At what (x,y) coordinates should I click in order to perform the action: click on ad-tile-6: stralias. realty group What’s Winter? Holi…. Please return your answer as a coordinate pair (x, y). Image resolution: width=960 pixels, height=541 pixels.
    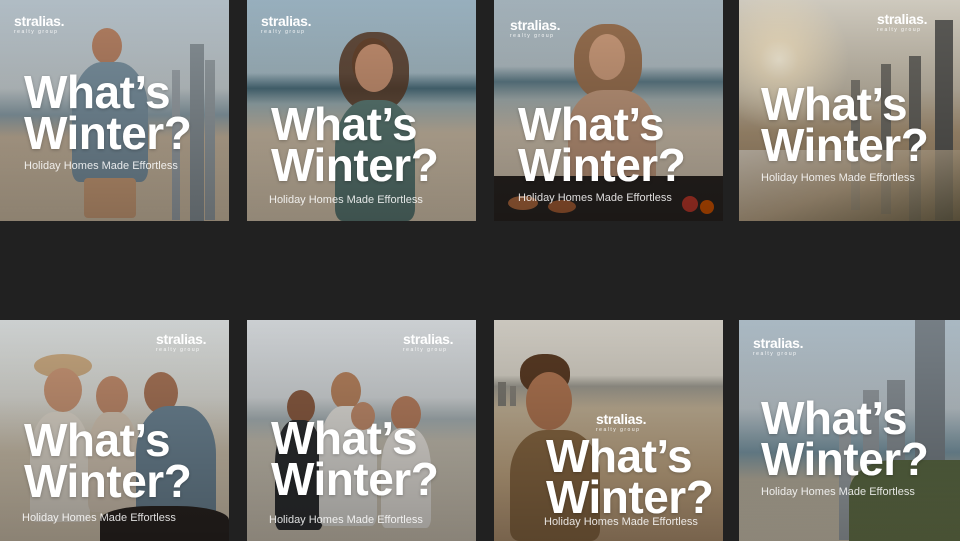
    Looking at the image, I should click on (361, 430).